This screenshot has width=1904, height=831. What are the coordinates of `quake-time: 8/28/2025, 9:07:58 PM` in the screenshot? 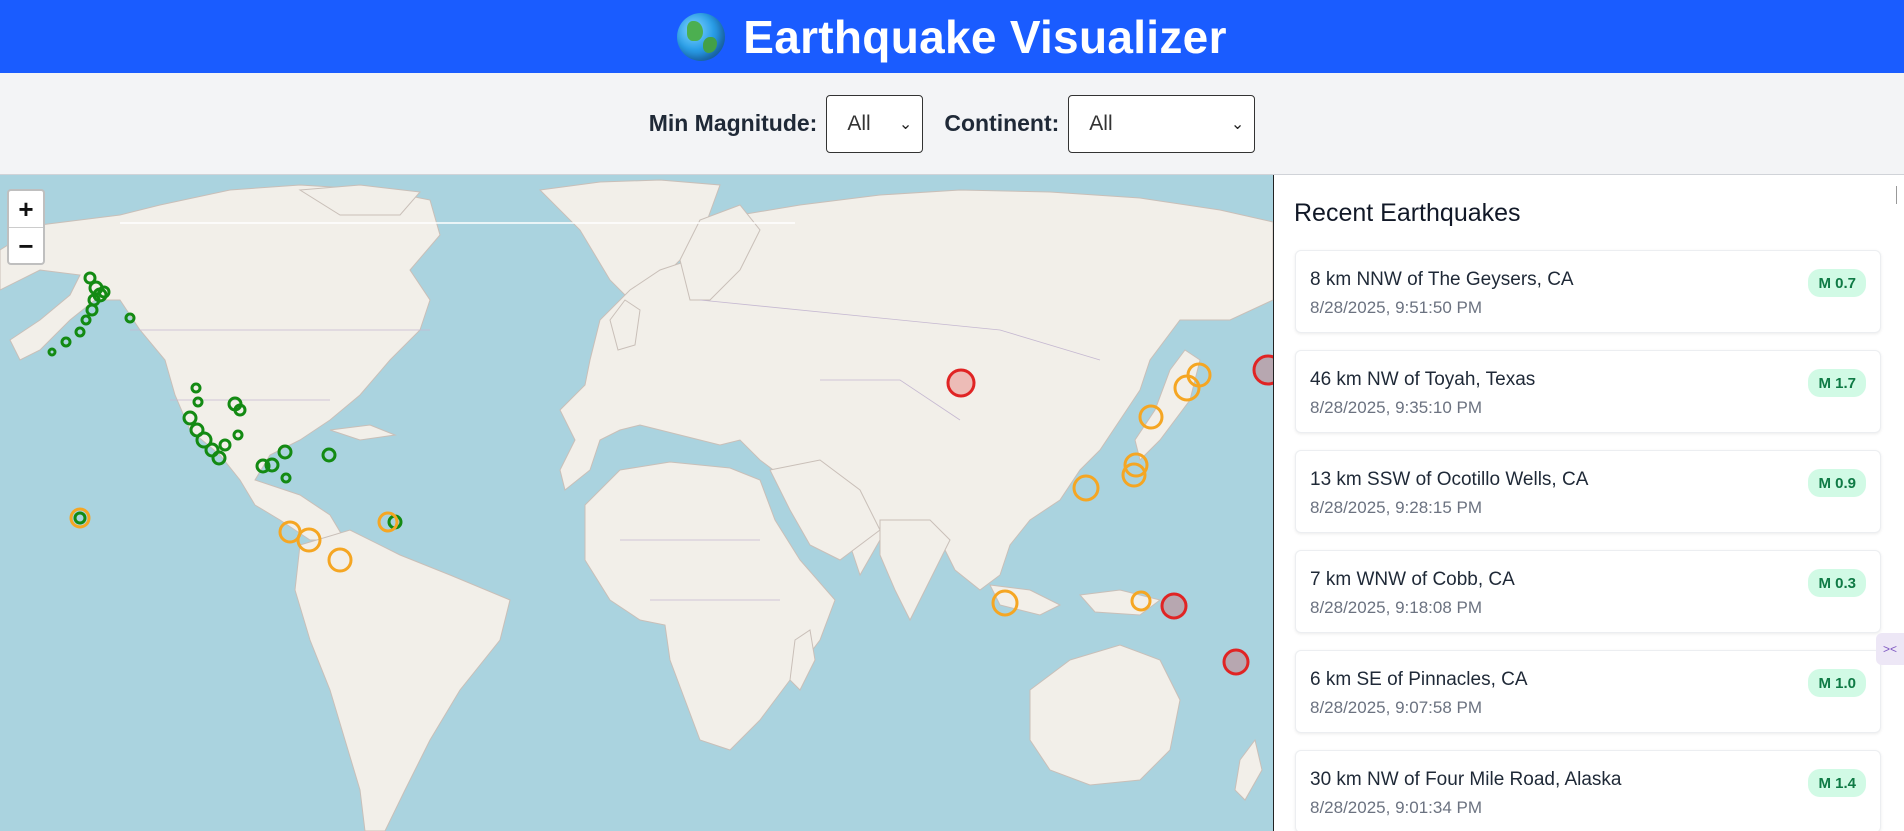 It's located at (1396, 707).